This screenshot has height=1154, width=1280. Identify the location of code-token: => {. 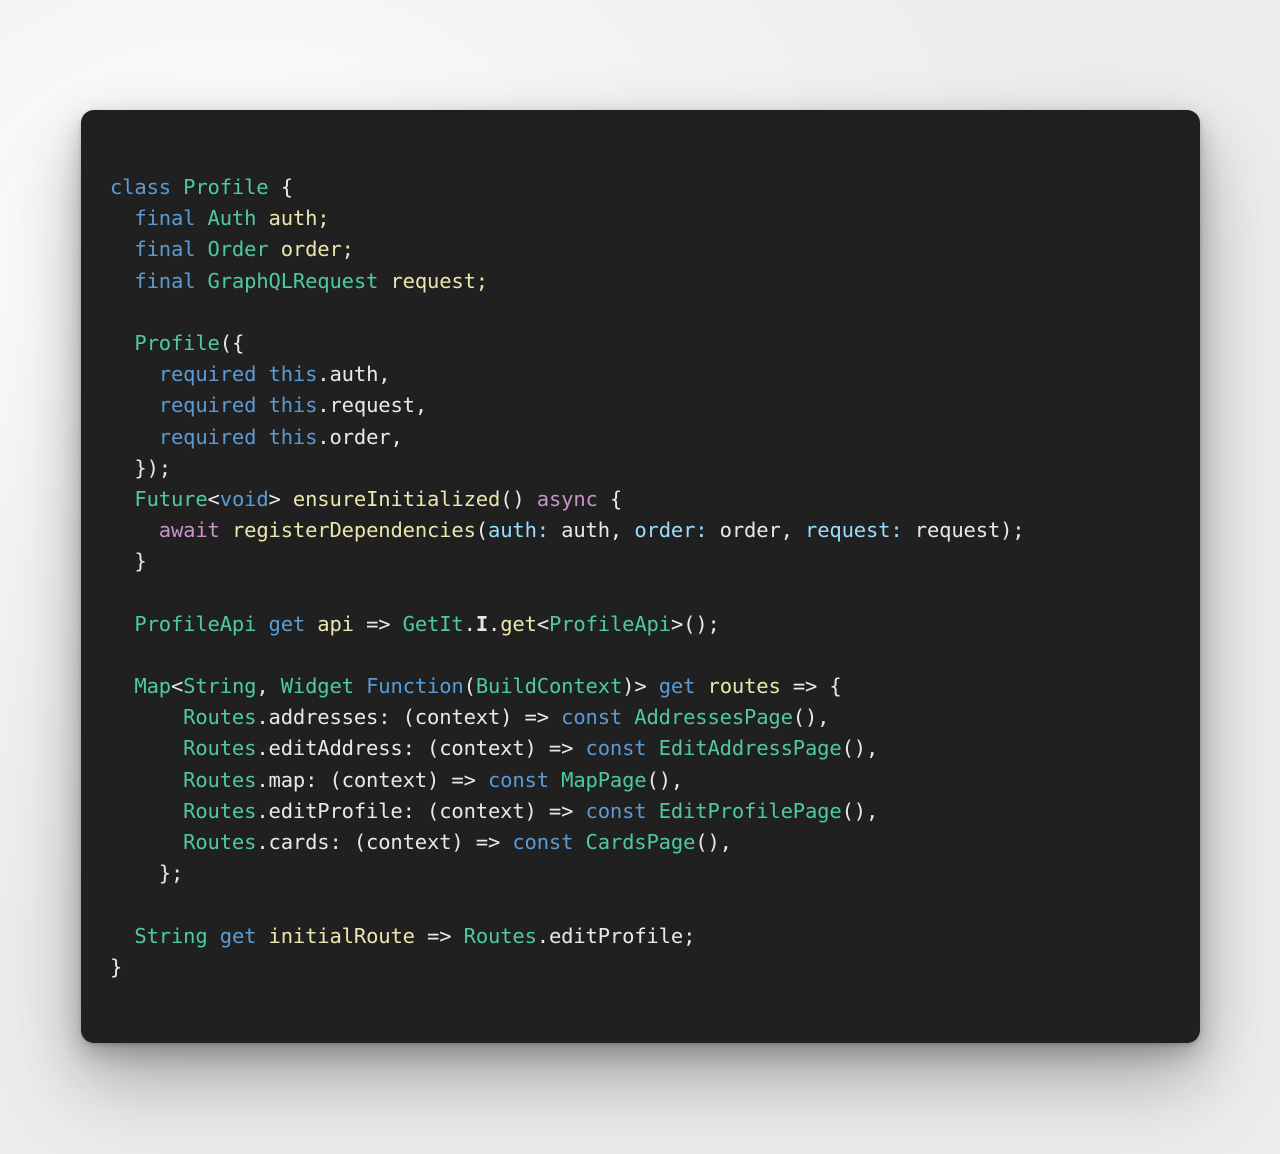
(811, 686).